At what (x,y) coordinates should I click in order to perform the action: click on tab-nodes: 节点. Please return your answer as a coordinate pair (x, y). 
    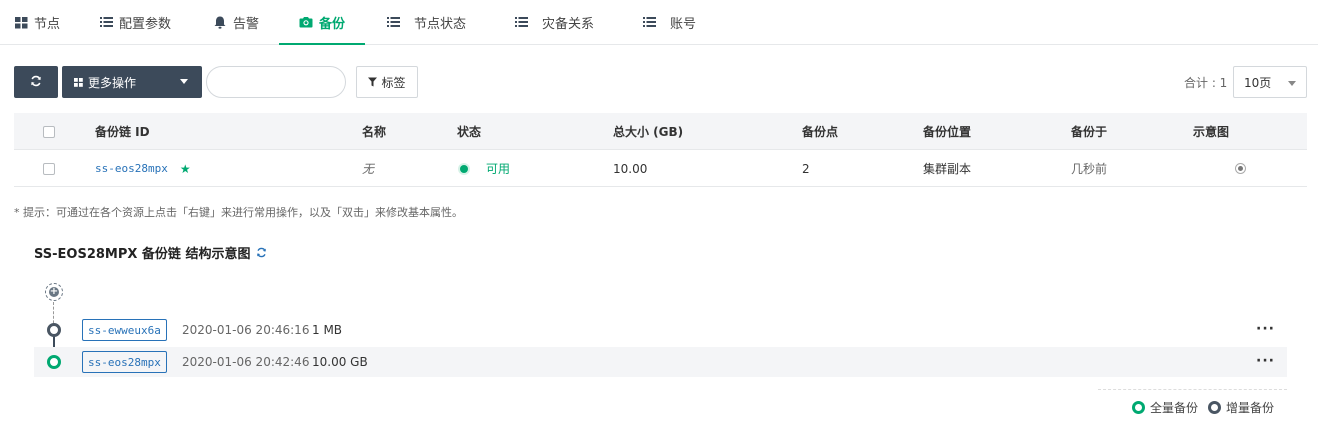
    Looking at the image, I should click on (37, 22).